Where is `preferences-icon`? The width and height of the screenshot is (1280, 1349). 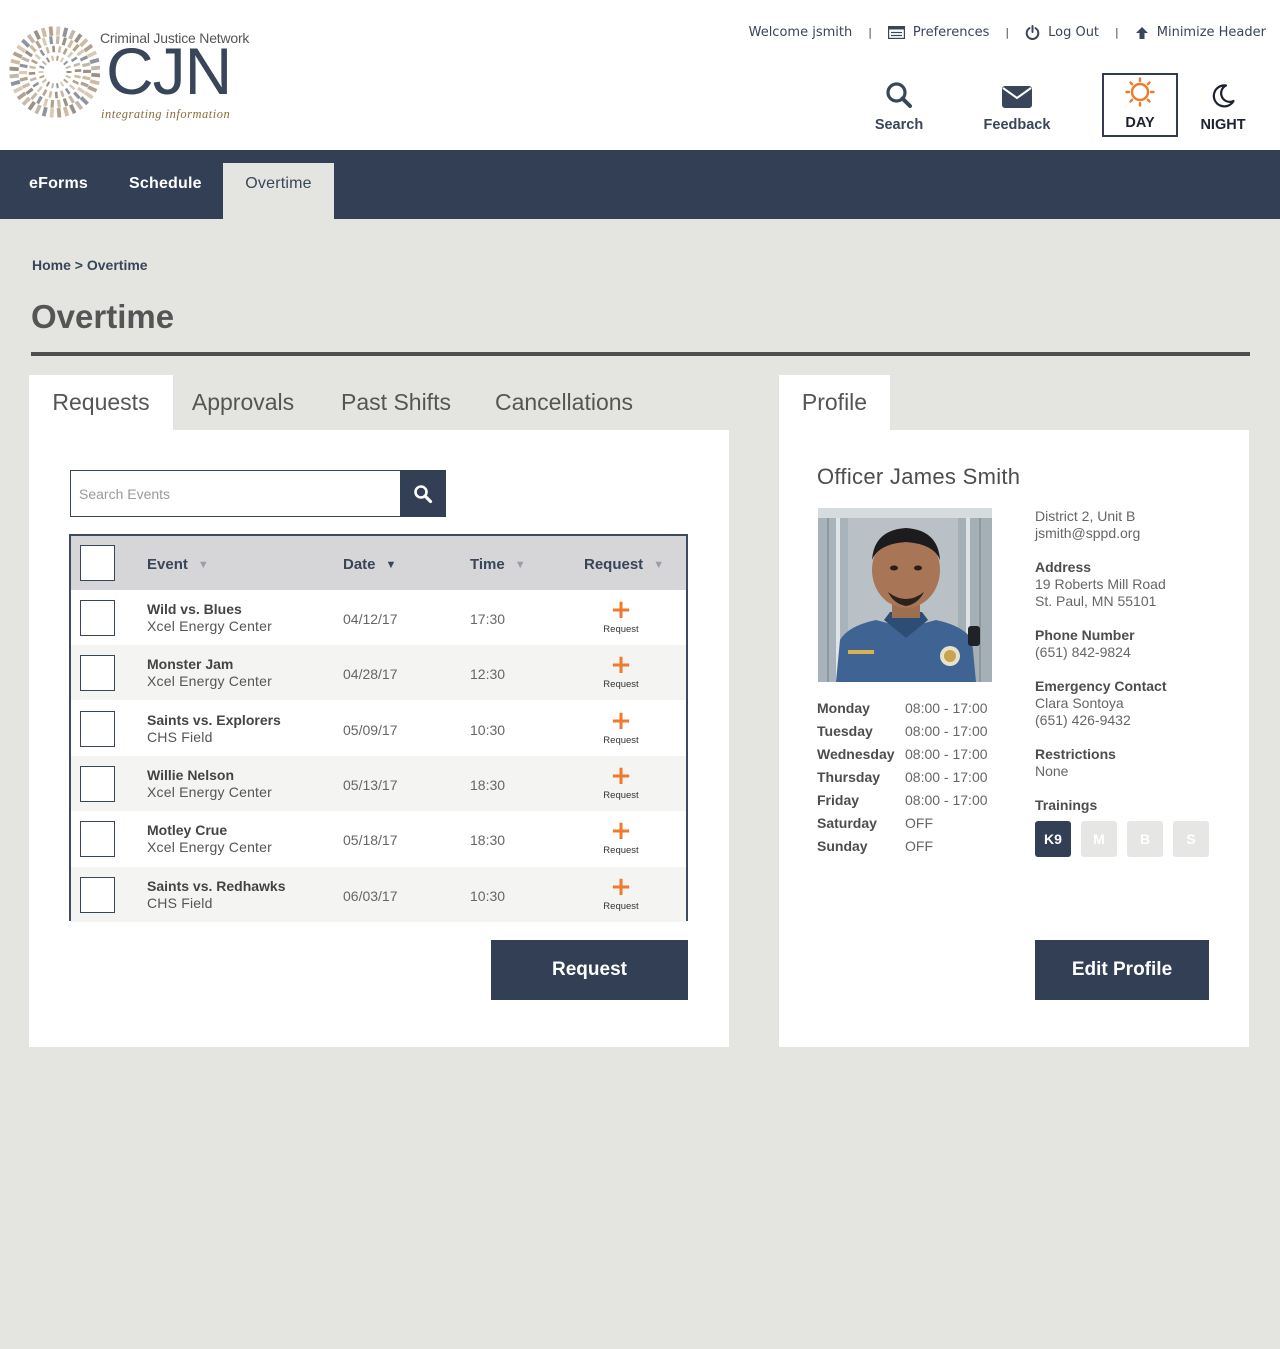
preferences-icon is located at coordinates (896, 32).